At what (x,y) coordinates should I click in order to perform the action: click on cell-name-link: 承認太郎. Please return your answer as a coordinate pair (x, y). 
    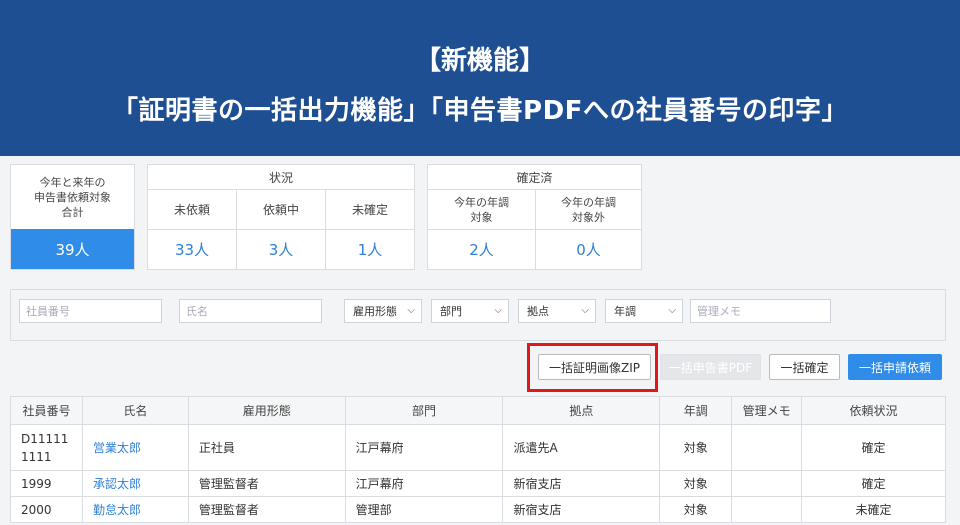
    Looking at the image, I should click on (135, 483).